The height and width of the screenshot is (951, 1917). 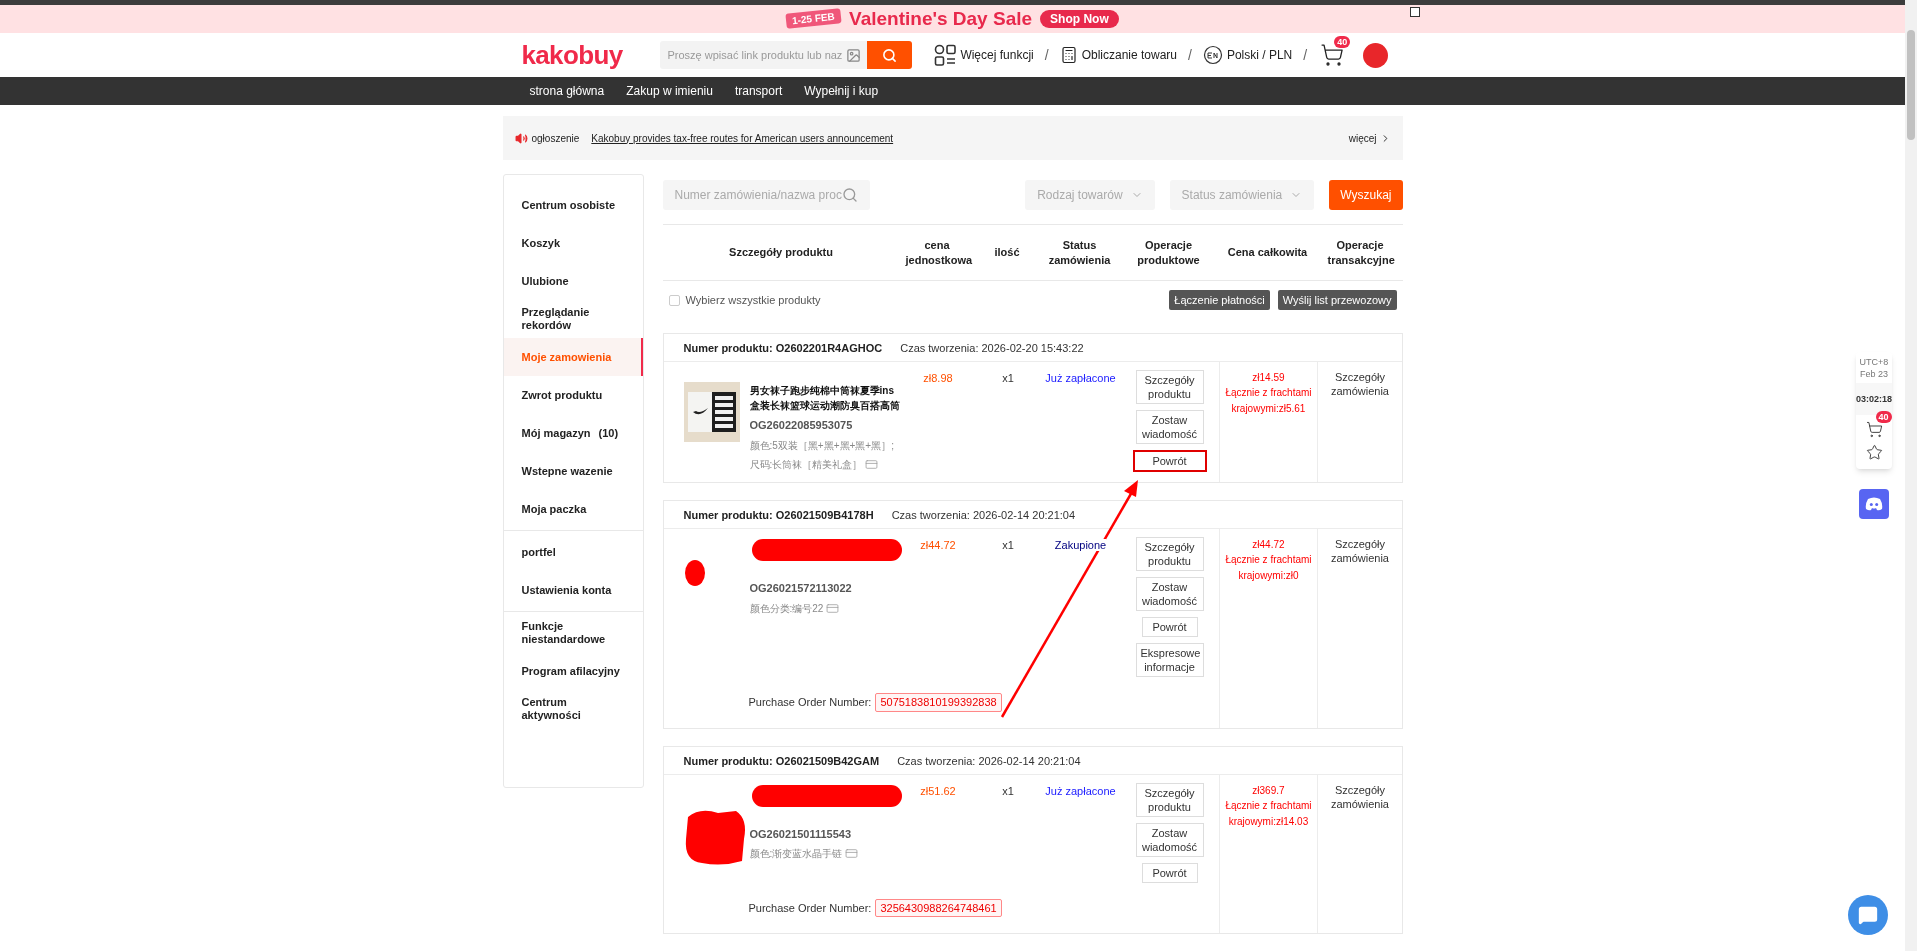 What do you see at coordinates (1874, 452) in the screenshot?
I see `star-icon` at bounding box center [1874, 452].